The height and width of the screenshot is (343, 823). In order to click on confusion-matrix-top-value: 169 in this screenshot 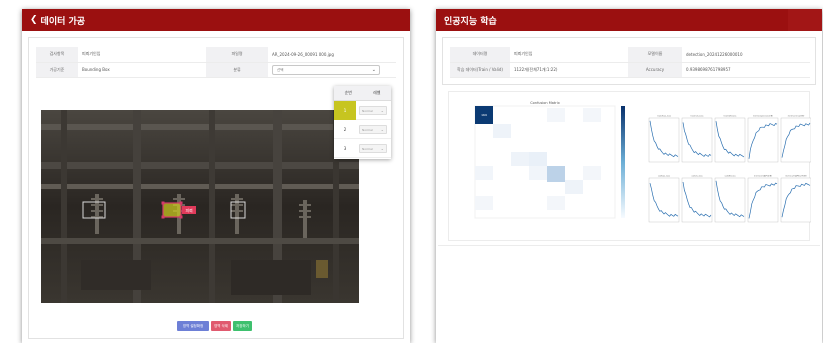, I will do `click(484, 115)`.